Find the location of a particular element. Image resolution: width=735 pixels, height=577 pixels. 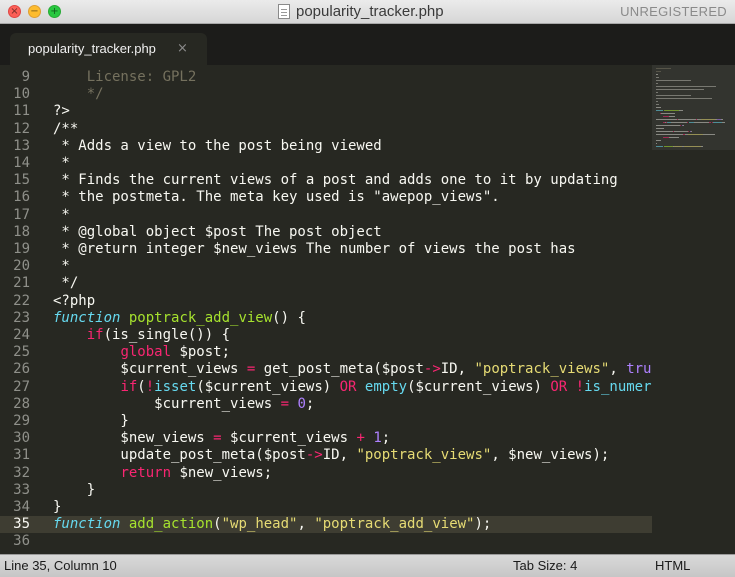

tab-popularity-tracker: popularity_tracker.php × is located at coordinates (108, 49).